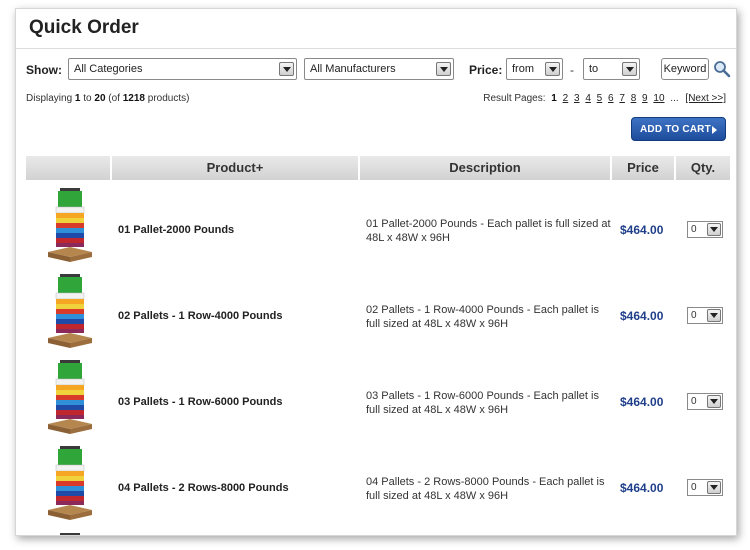 Image resolution: width=750 pixels, height=550 pixels. I want to click on manufacturer-select: All Manufacturers, so click(379, 69).